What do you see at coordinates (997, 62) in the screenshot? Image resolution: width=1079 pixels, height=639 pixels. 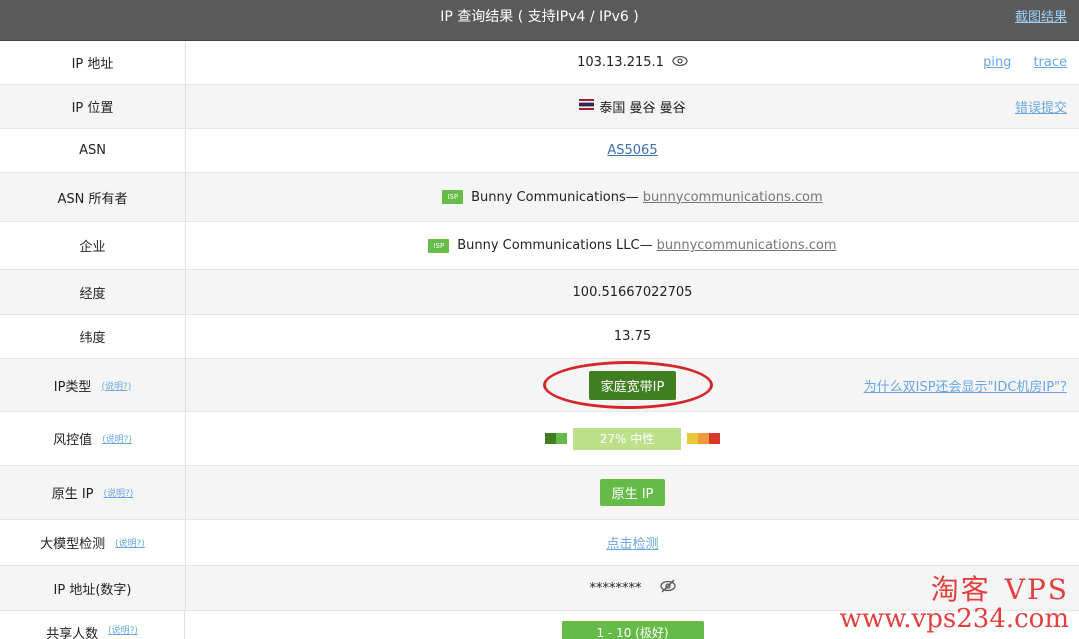 I see `ping-link: ping` at bounding box center [997, 62].